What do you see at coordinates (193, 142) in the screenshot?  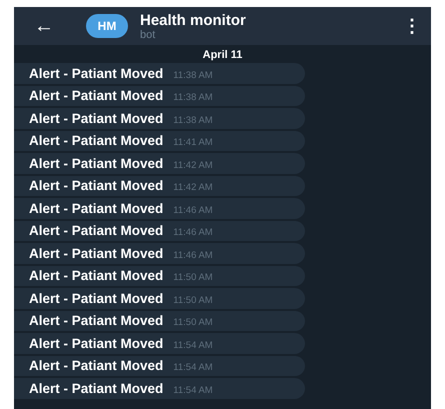 I see `message-time: 11:41 AM` at bounding box center [193, 142].